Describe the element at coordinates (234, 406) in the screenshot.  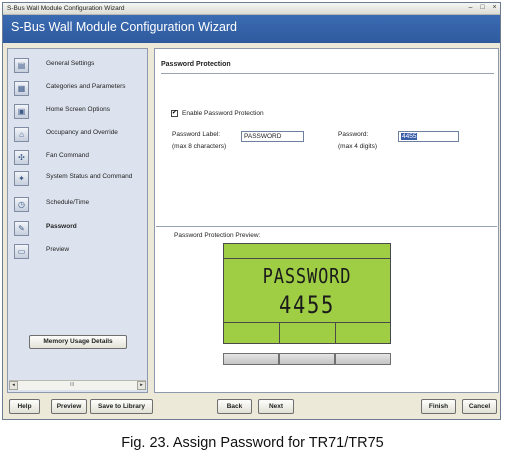
I see `back-button: Back` at that location.